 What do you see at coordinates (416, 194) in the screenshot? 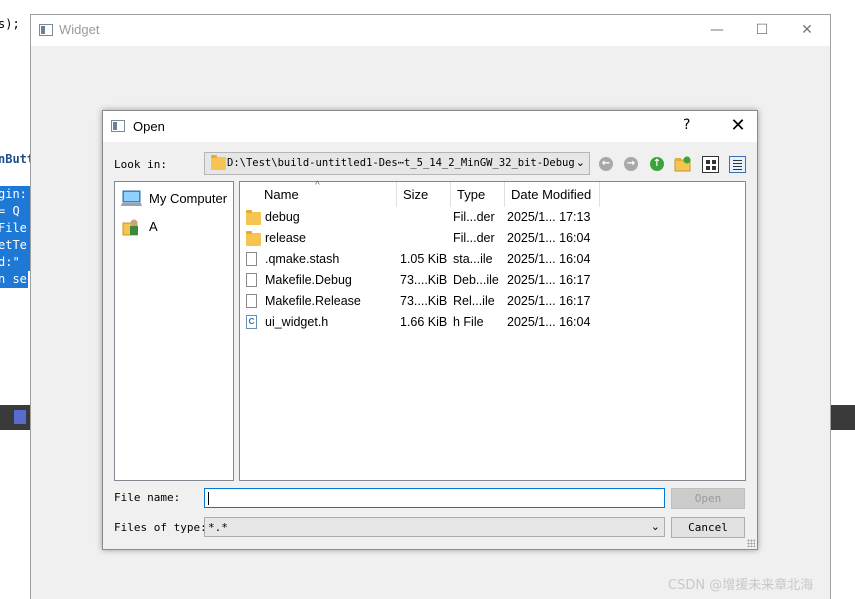
I see `column-header-label: Size` at bounding box center [416, 194].